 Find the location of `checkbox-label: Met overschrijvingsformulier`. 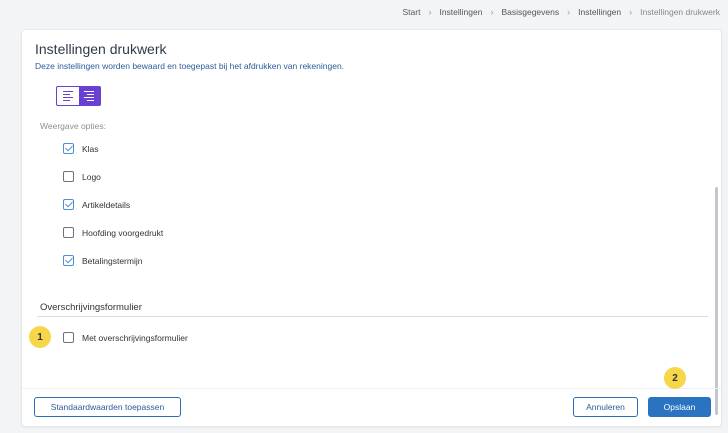

checkbox-label: Met overschrijvingsformulier is located at coordinates (135, 337).